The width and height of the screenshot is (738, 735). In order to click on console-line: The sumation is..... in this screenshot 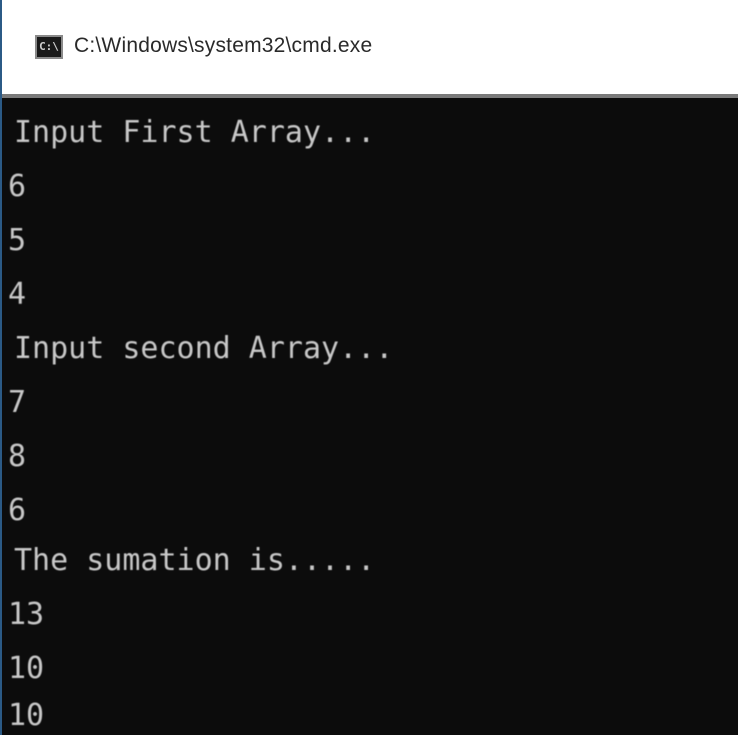, I will do `click(195, 560)`.